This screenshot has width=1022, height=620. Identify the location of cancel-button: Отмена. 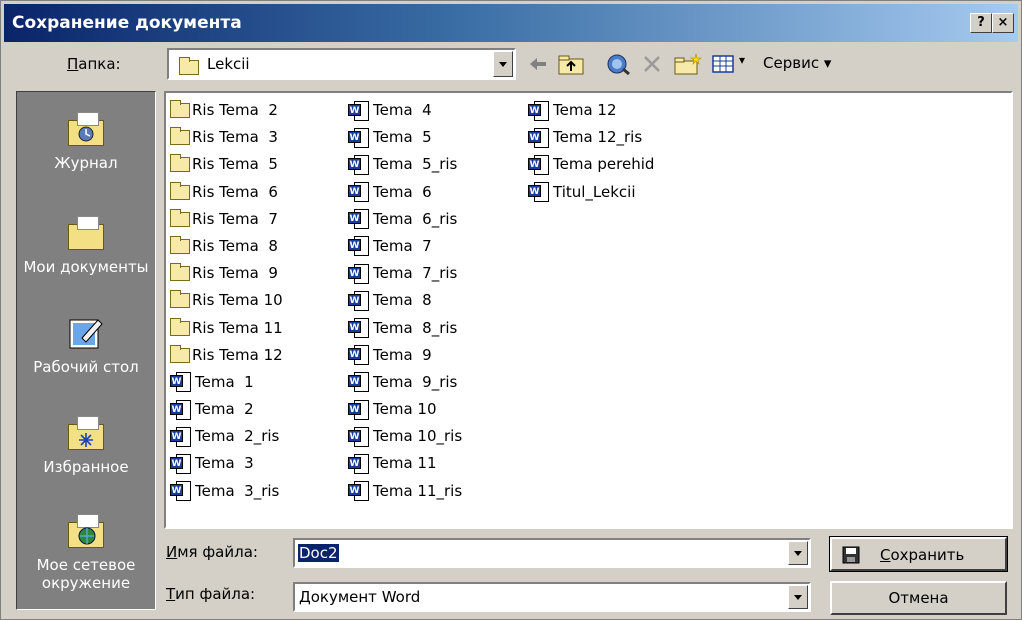
(918, 598).